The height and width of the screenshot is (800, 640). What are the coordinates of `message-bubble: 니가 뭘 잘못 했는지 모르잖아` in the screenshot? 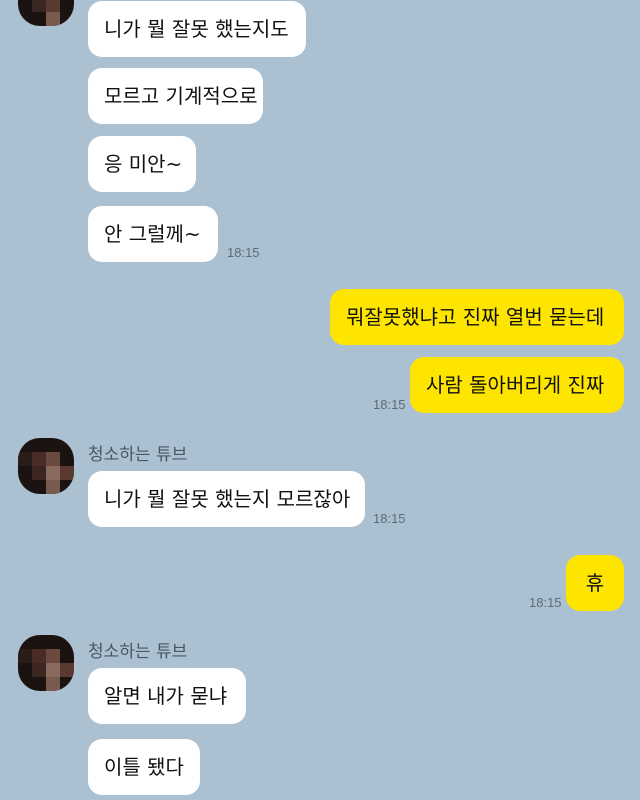 It's located at (226, 499).